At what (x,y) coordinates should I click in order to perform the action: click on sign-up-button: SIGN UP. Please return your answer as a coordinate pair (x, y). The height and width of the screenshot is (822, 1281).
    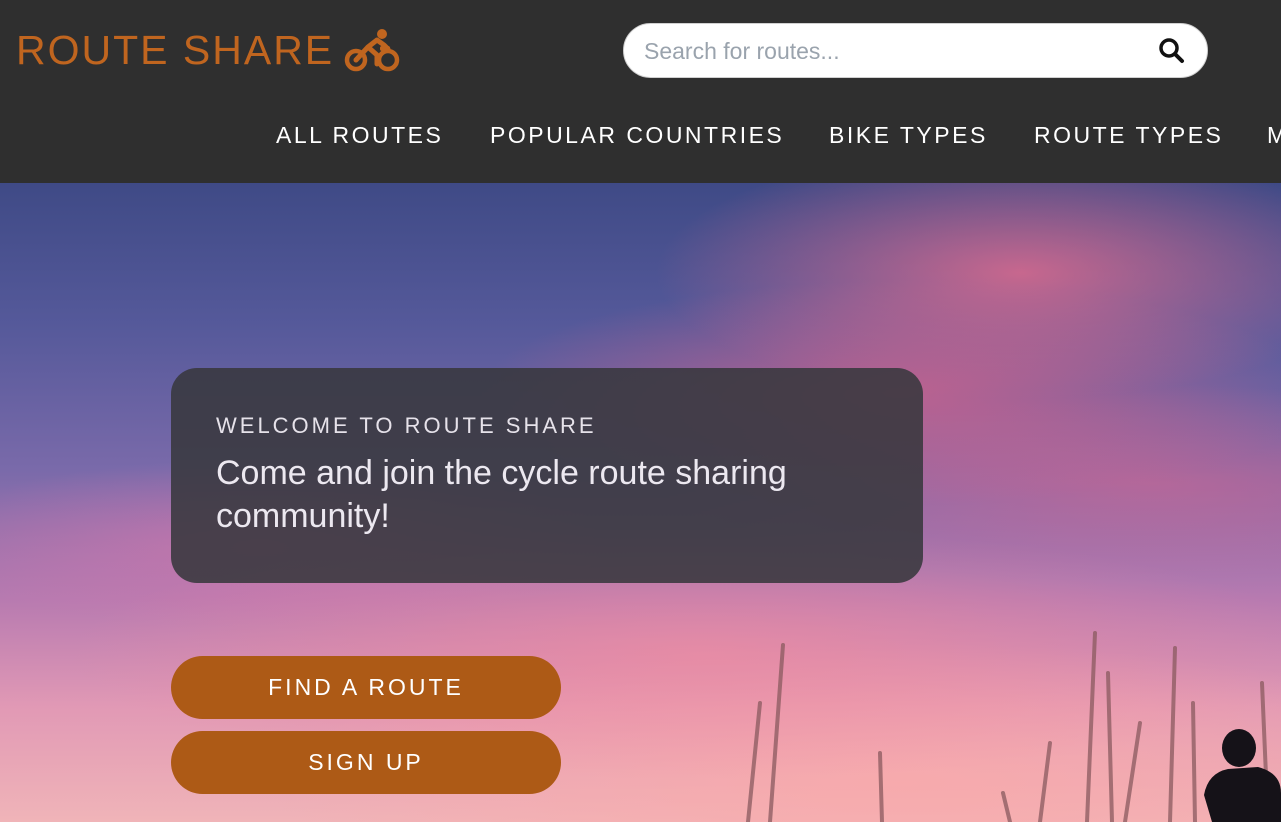
    Looking at the image, I should click on (366, 762).